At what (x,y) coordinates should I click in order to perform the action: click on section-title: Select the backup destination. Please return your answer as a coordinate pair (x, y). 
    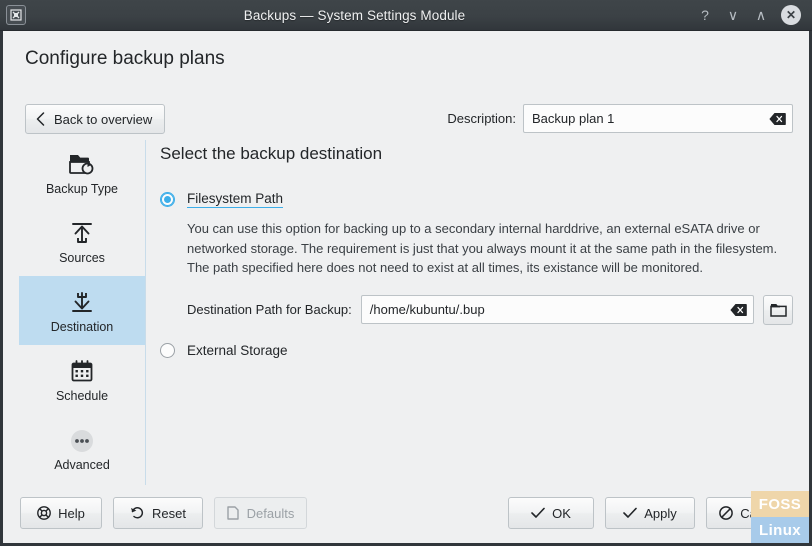
    Looking at the image, I should click on (271, 153).